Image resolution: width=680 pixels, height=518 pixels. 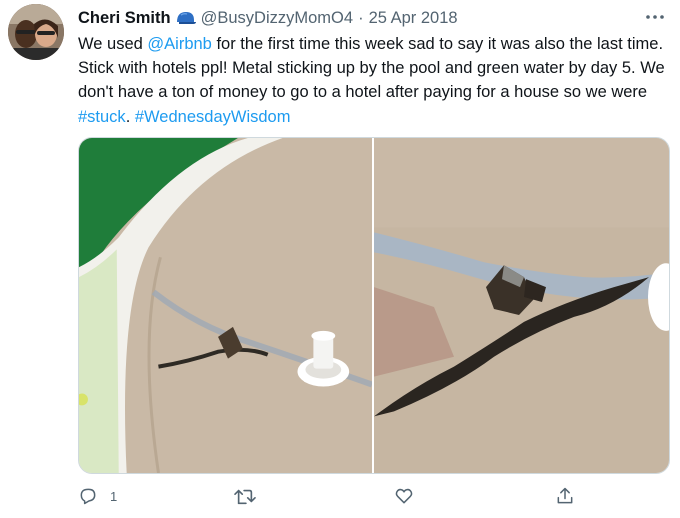 What do you see at coordinates (97, 496) in the screenshot?
I see `reply-button: 1` at bounding box center [97, 496].